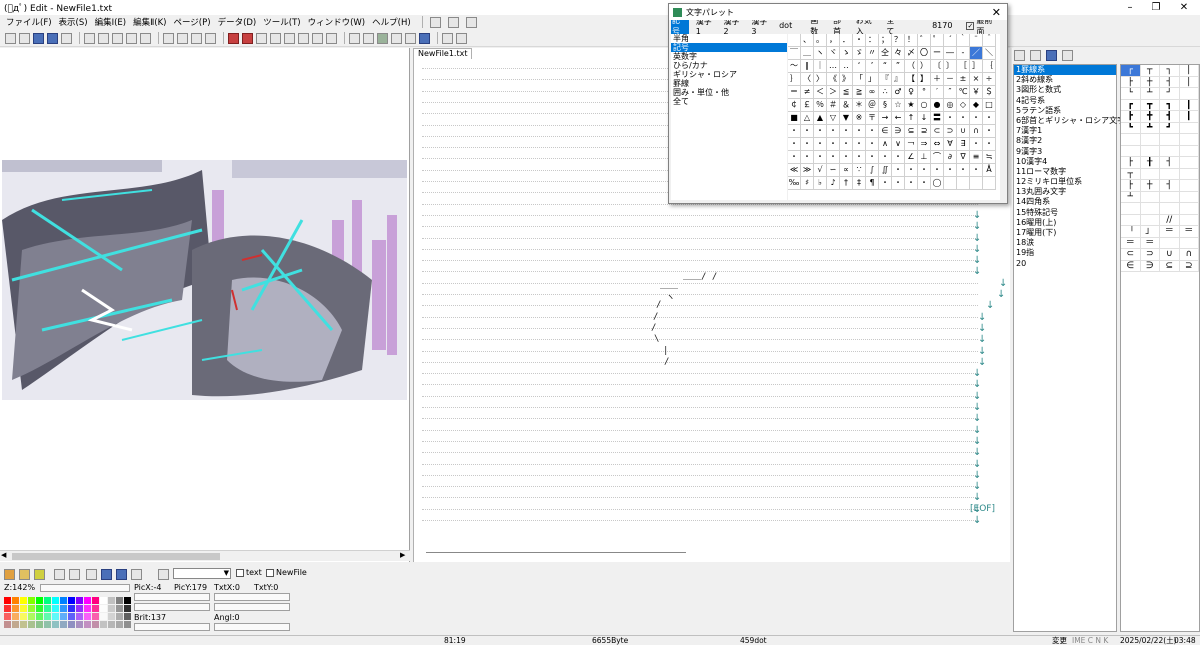 The image size is (1200, 645). Describe the element at coordinates (937, 118) in the screenshot. I see `palette-symbol-cell: 〓` at that location.